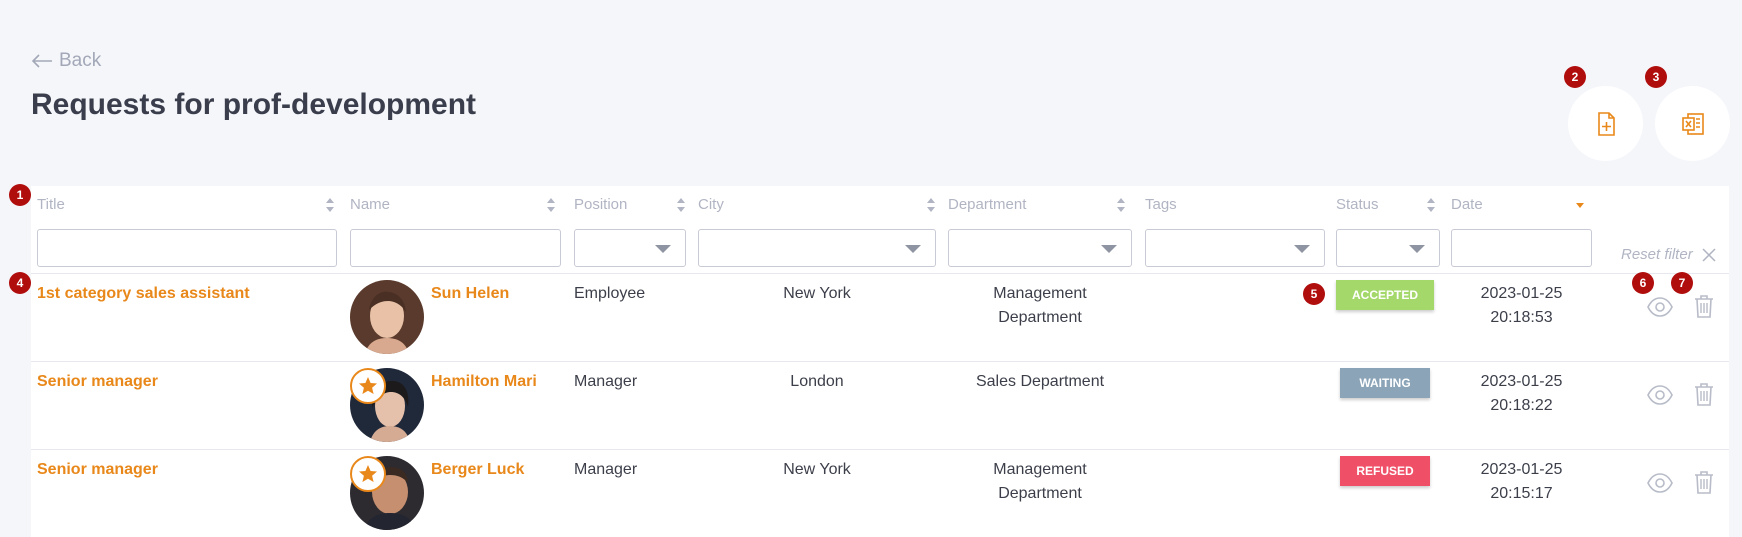  I want to click on reset-filter-button: Reset filter, so click(1669, 254).